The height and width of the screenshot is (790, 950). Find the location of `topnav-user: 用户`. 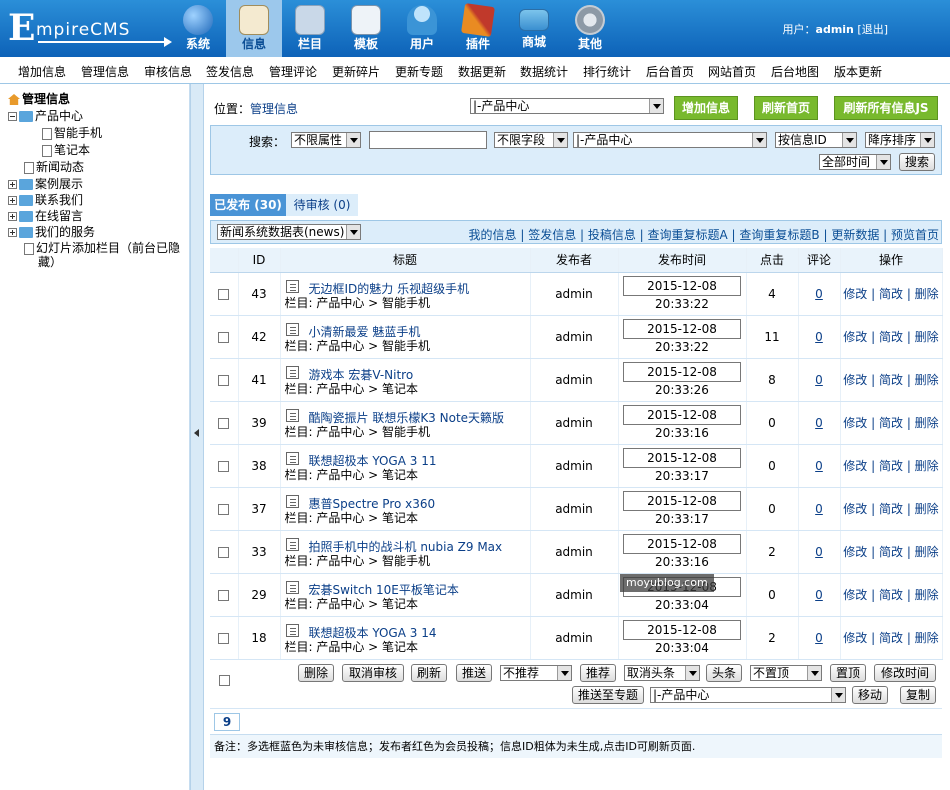

topnav-user: 用户 is located at coordinates (422, 28).